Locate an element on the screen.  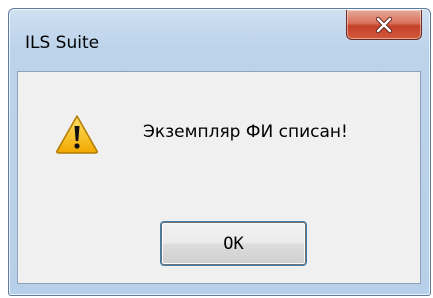
dialog-message: Экземпляр ФИ списан! is located at coordinates (245, 132).